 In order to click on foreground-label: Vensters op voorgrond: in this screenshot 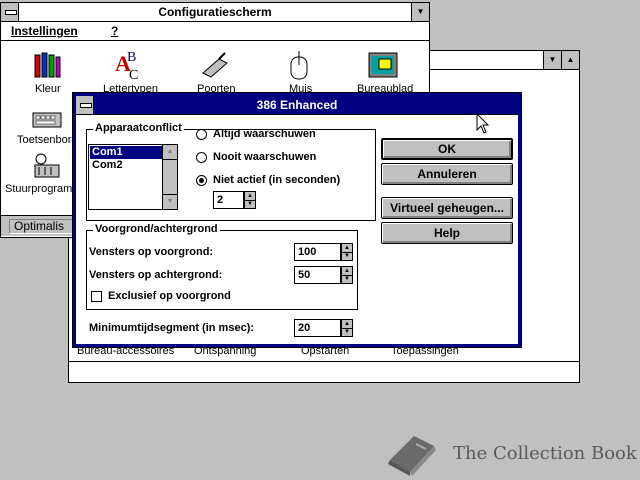, I will do `click(151, 252)`.